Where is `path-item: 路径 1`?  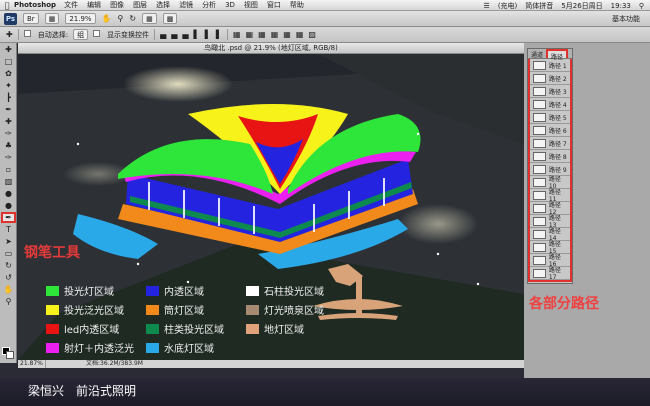 path-item: 路径 1 is located at coordinates (550, 65).